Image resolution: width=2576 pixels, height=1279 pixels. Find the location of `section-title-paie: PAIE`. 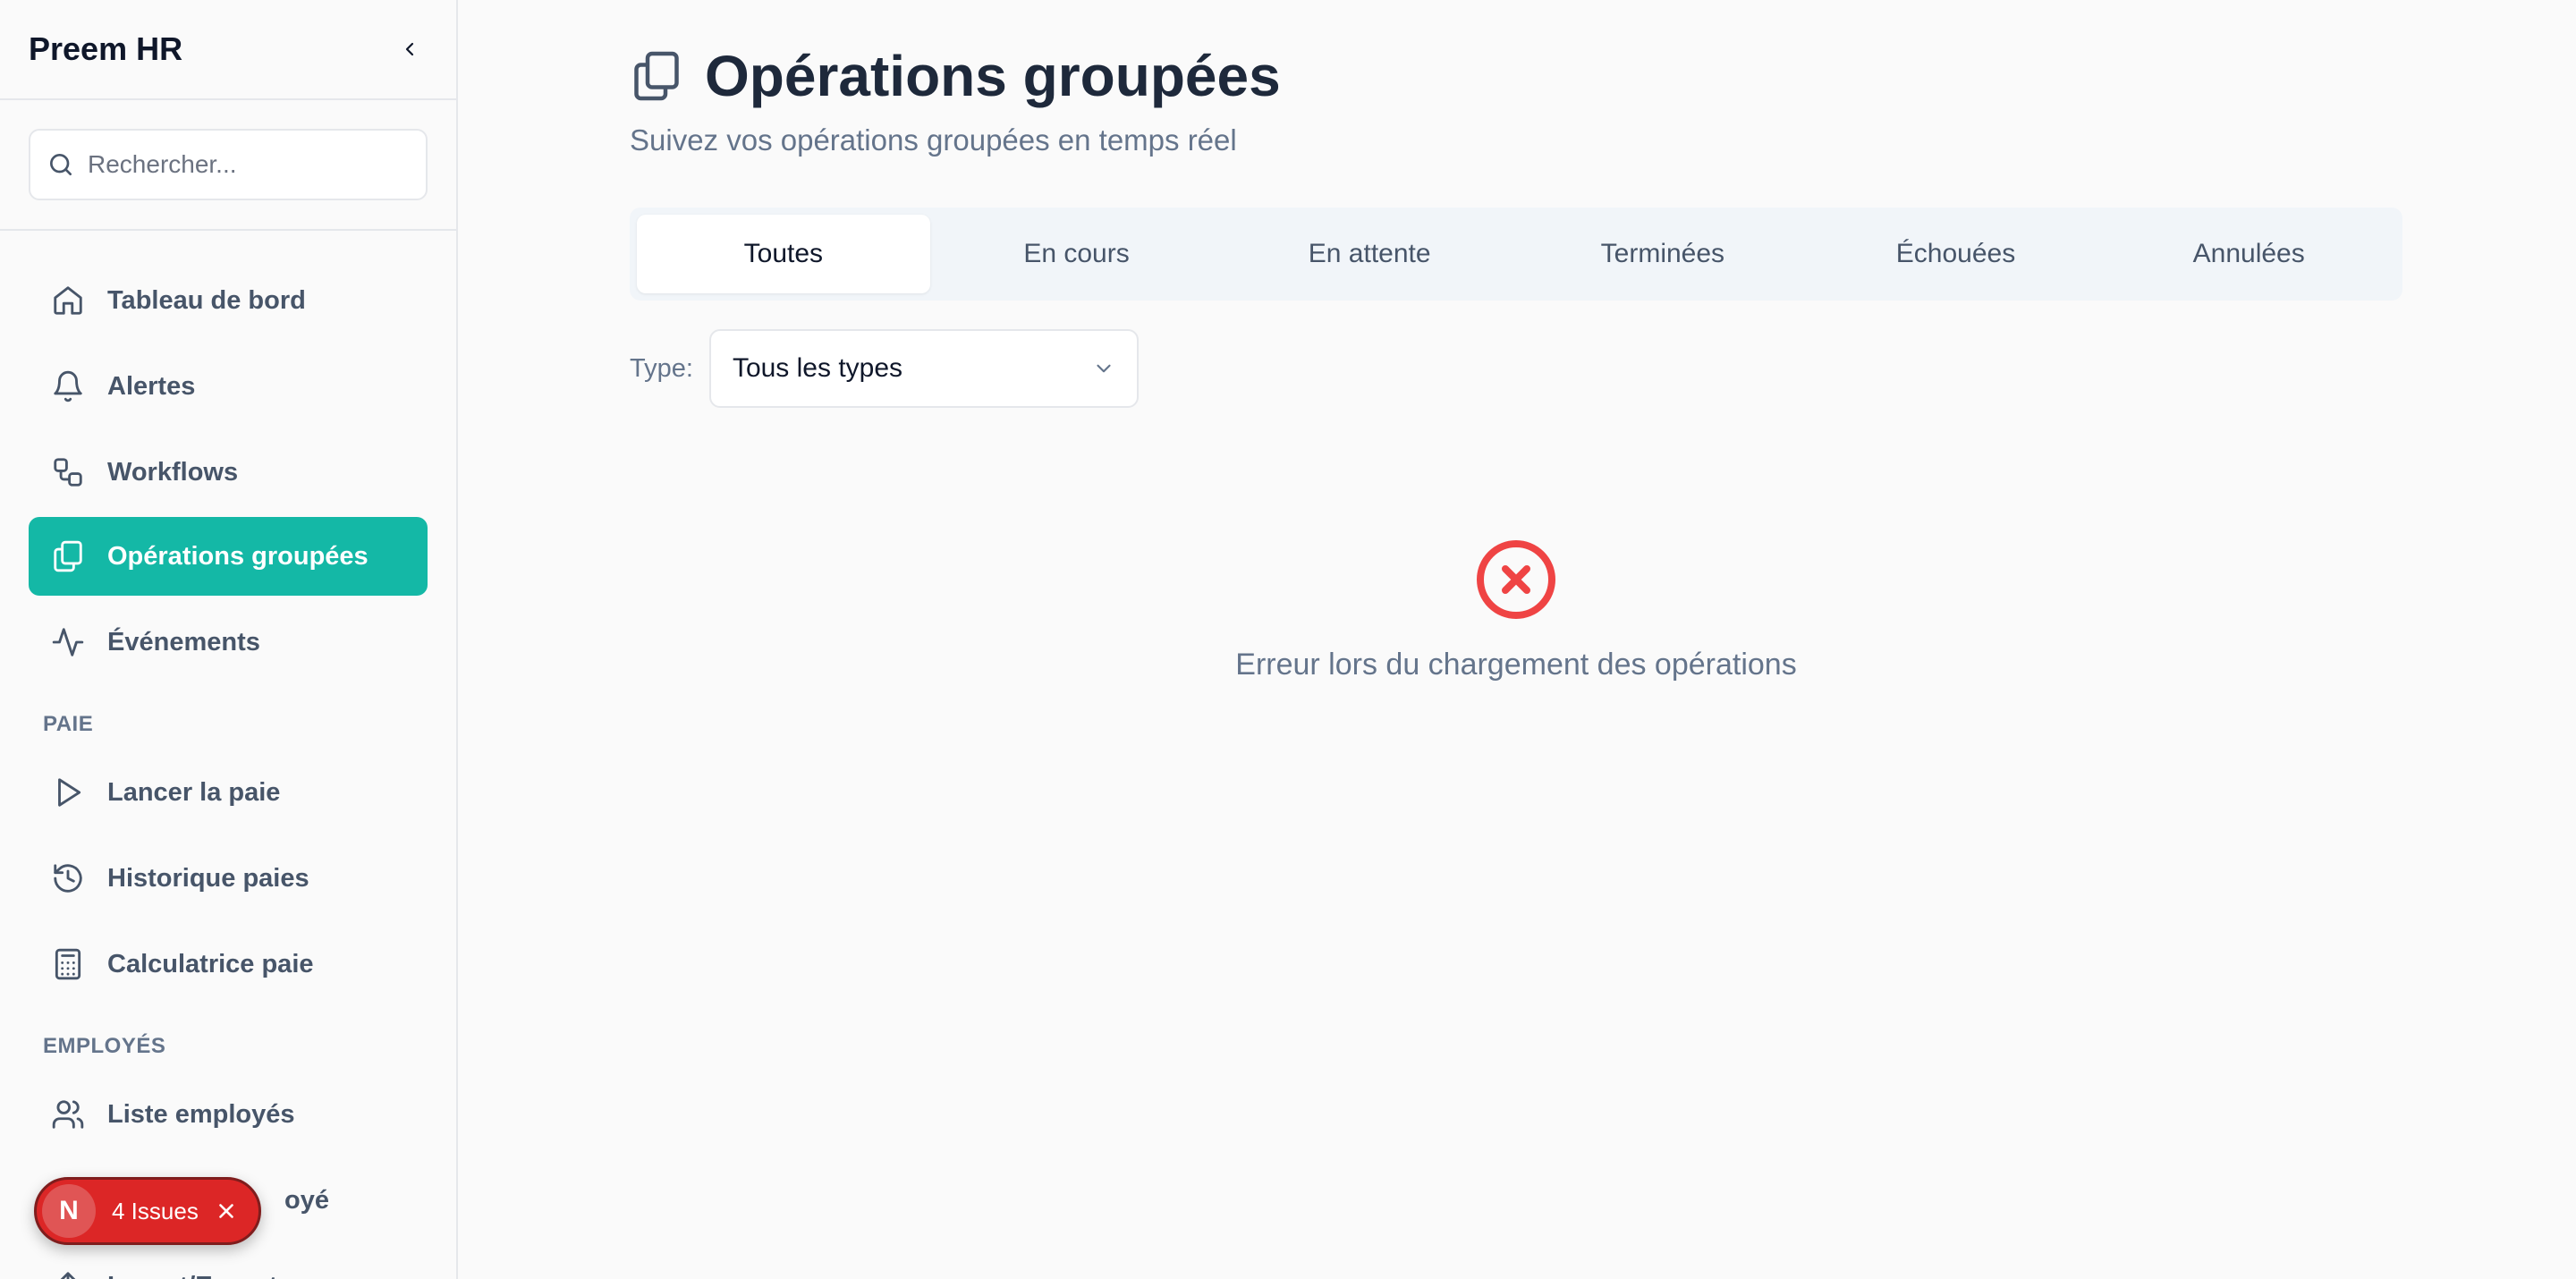

section-title-paie: PAIE is located at coordinates (68, 724).